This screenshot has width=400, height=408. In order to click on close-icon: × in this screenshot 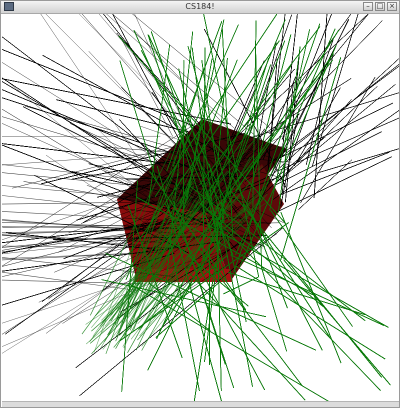, I will do `click(392, 6)`.